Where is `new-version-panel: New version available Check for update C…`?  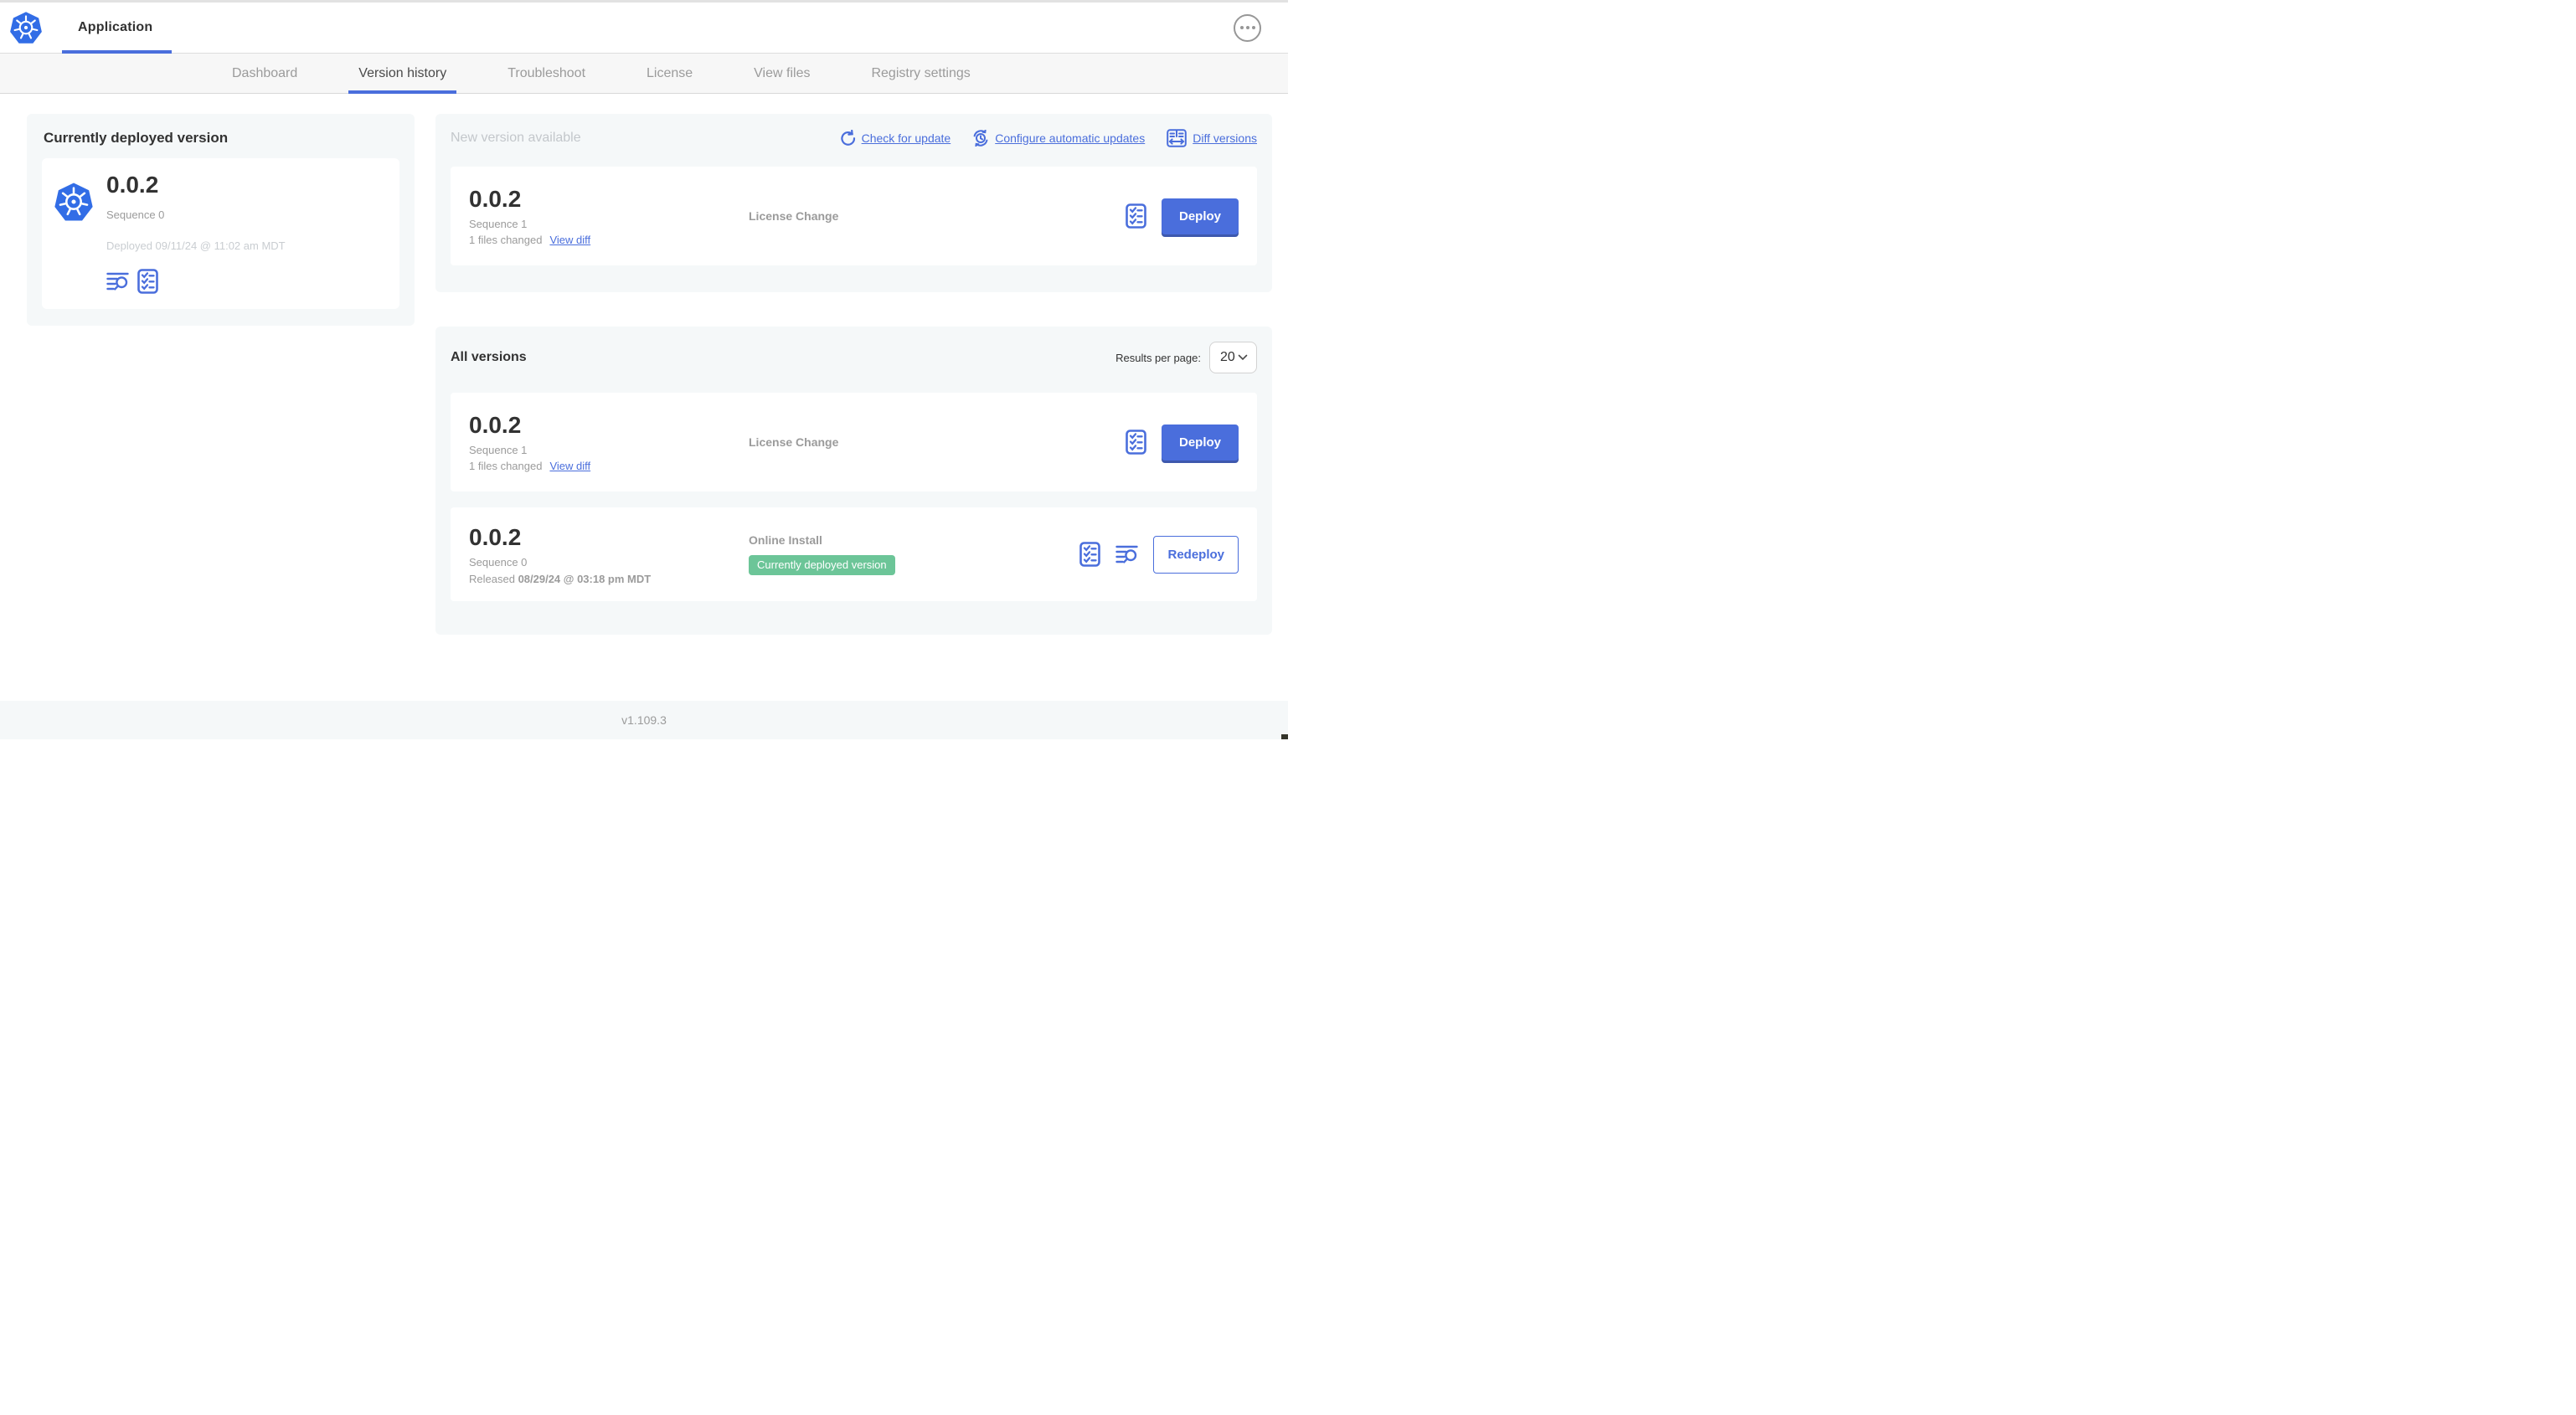 new-version-panel: New version available Check for update C… is located at coordinates (853, 203).